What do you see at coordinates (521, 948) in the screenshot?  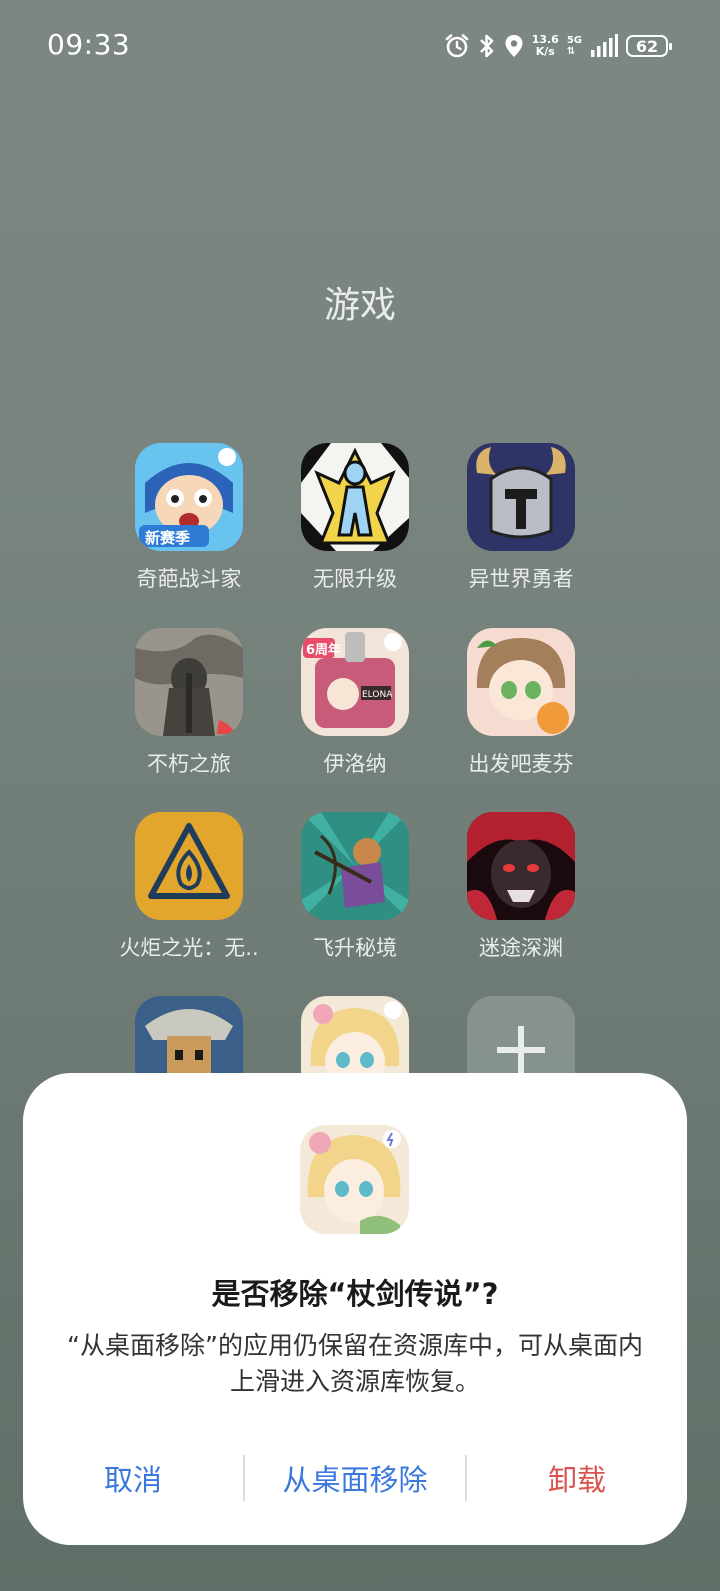 I see `app-label: 迷途深渊` at bounding box center [521, 948].